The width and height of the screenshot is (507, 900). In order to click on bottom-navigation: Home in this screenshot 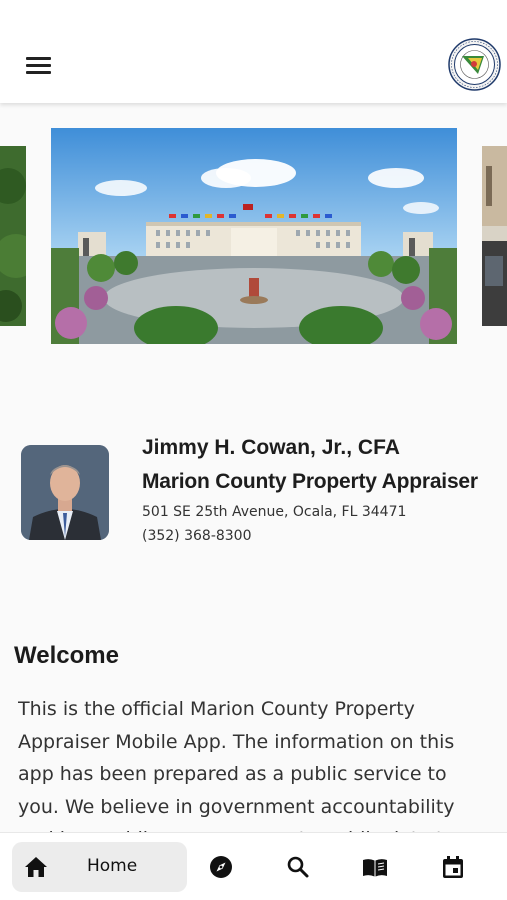, I will do `click(253, 866)`.